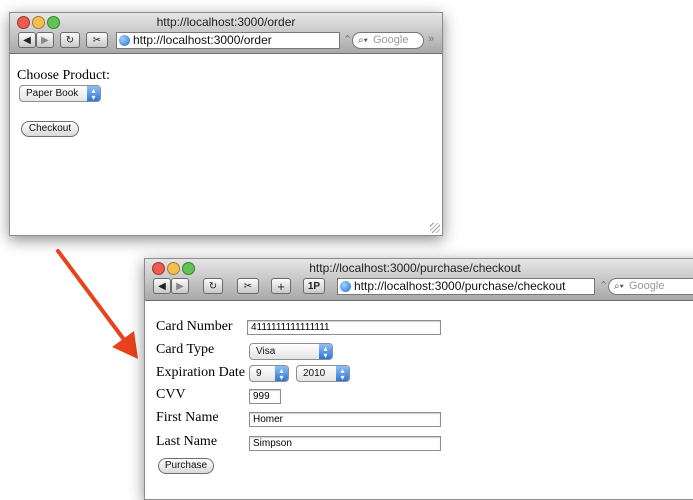  Describe the element at coordinates (345, 443) in the screenshot. I see `last-name-input: Simpson` at that location.